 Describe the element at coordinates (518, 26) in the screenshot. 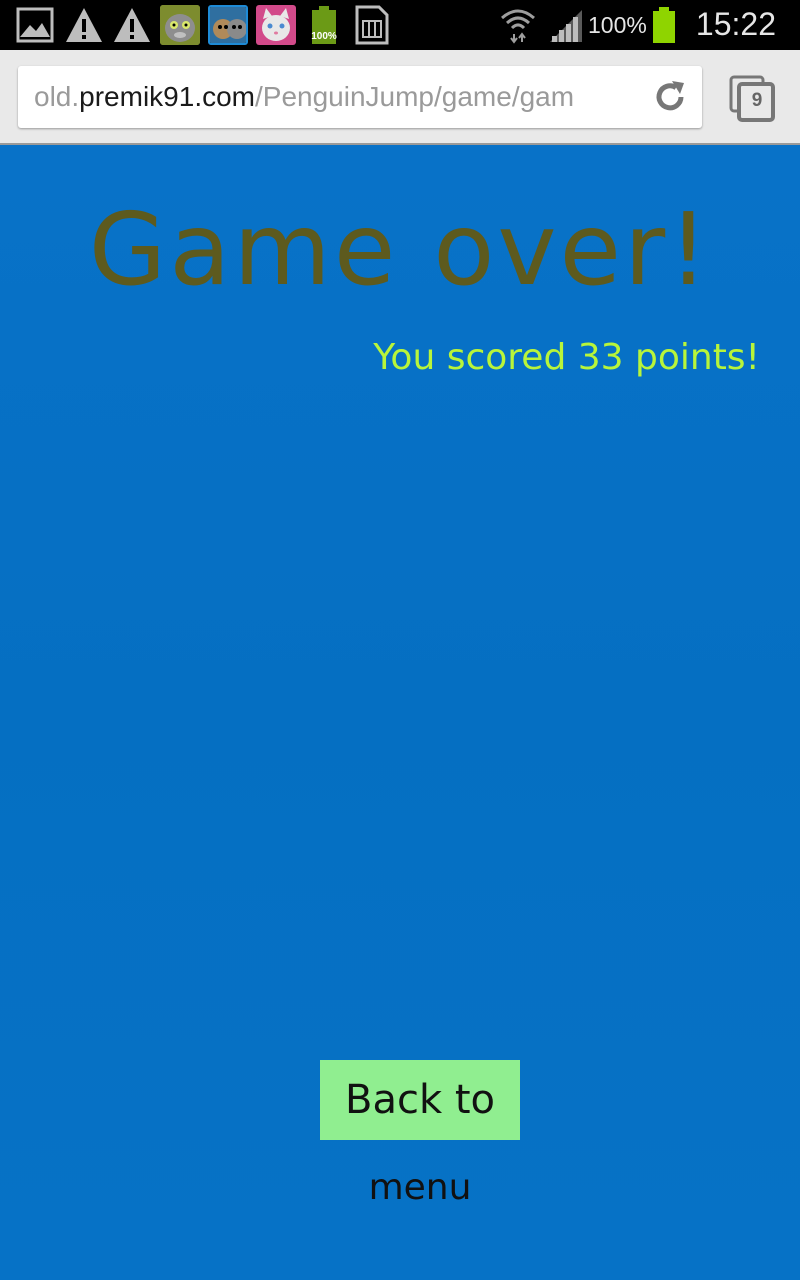

I see `wifi-icon` at that location.